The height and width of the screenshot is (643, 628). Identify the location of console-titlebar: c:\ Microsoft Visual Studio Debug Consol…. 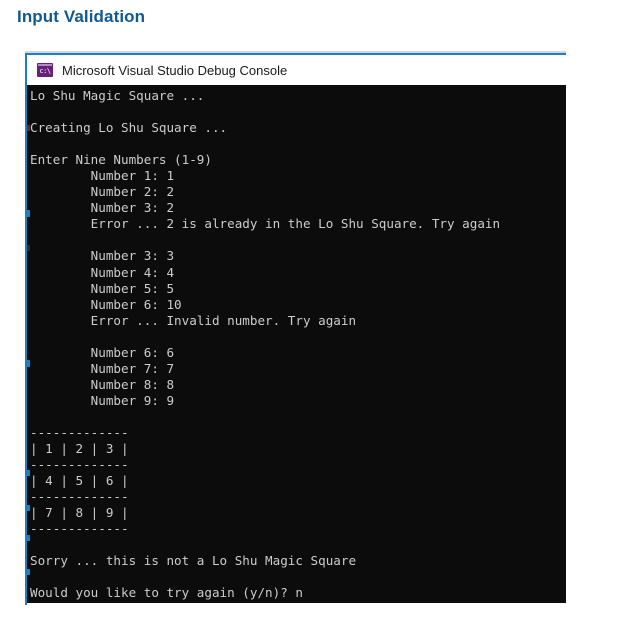
(296, 70).